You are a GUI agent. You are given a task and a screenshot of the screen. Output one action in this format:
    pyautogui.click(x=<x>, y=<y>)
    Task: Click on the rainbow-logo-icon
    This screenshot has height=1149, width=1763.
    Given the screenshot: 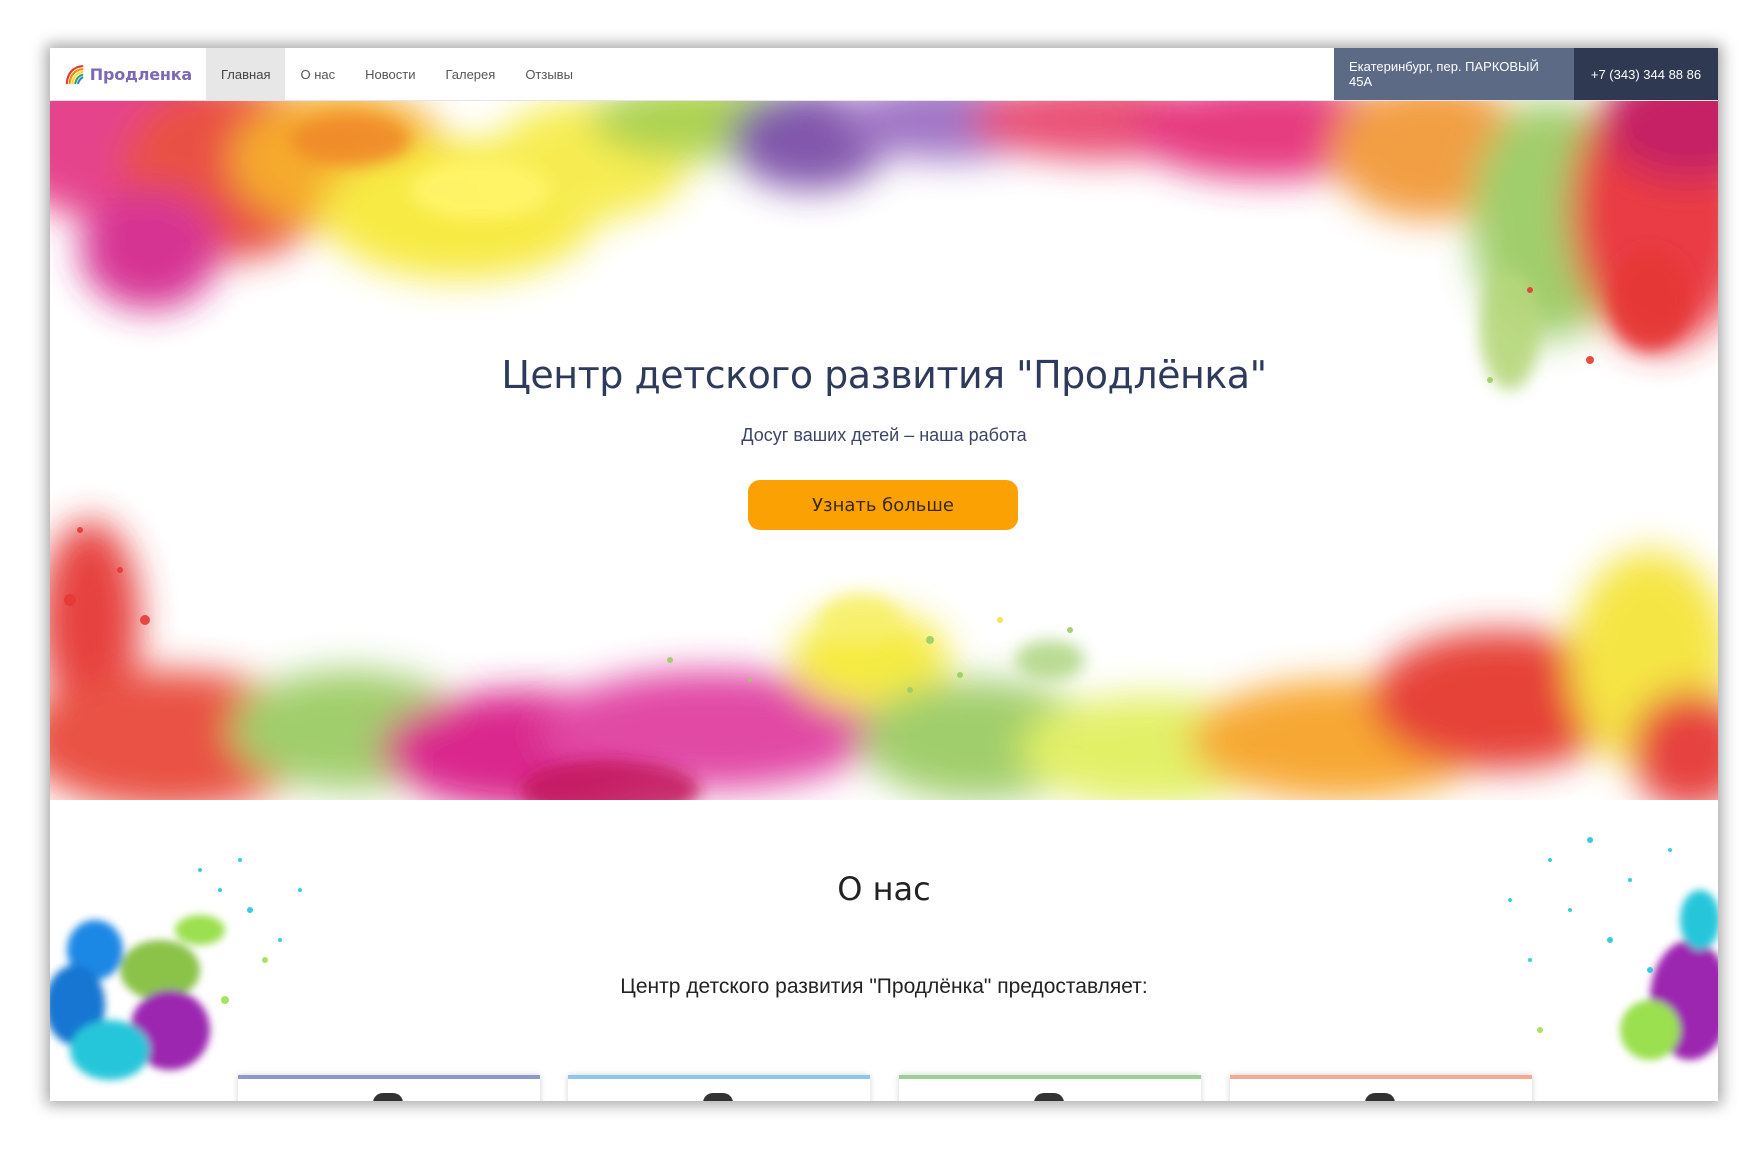 What is the action you would take?
    pyautogui.click(x=74, y=75)
    